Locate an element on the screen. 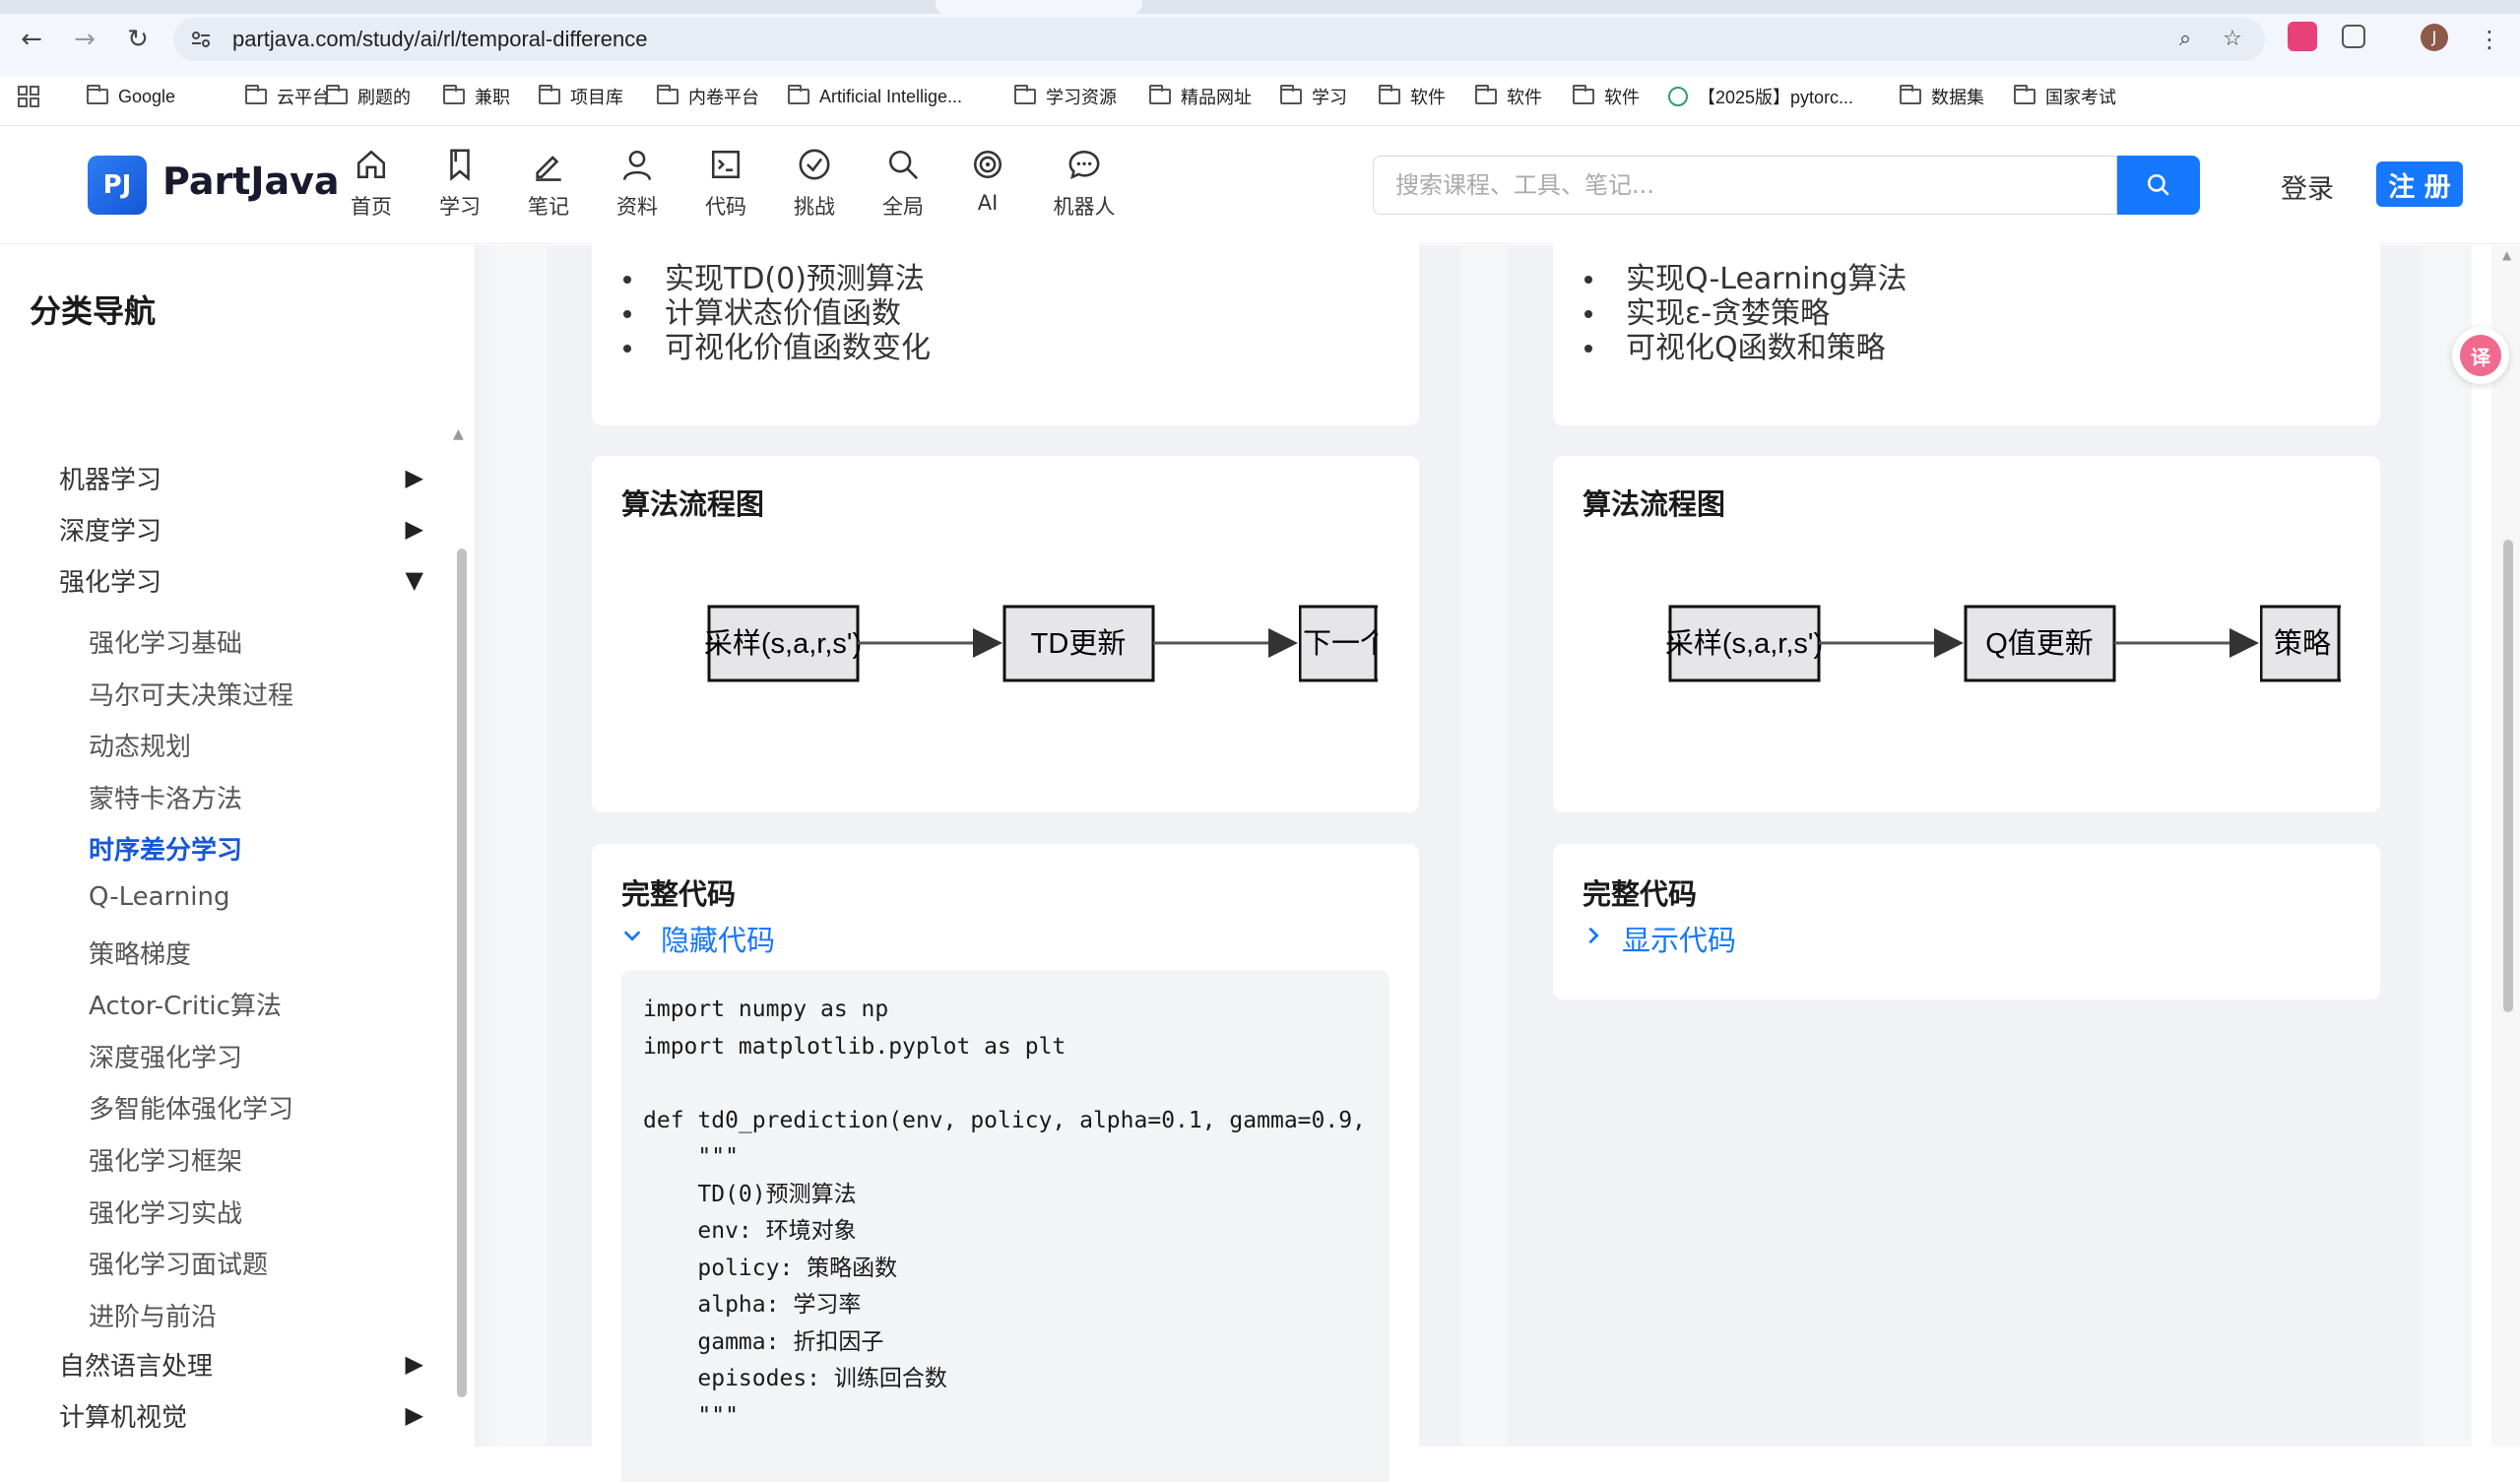 The width and height of the screenshot is (2520, 1482). category-machine-learning: 机器学习 ▶ is located at coordinates (241, 477).